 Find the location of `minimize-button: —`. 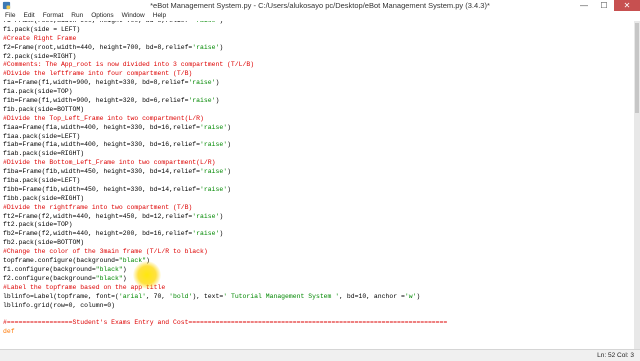

minimize-button: — is located at coordinates (584, 5).